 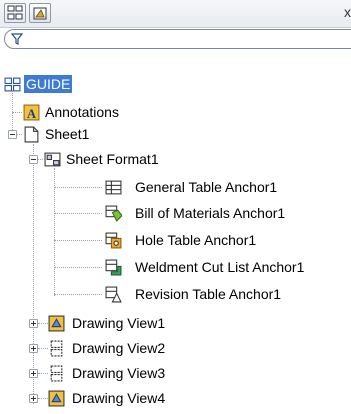 I want to click on tree-item-label: General Table Anchor1, so click(x=206, y=187).